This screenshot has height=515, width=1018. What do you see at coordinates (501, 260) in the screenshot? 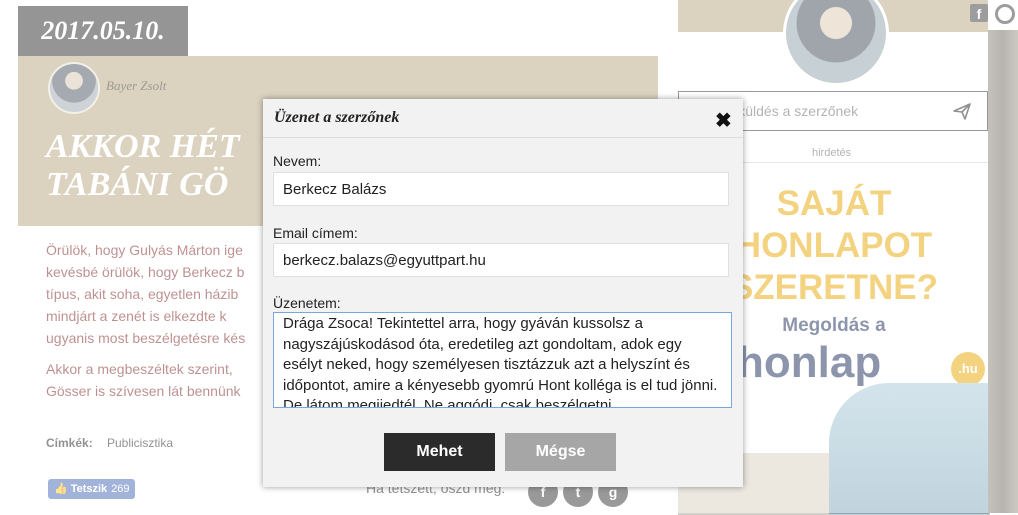
I see `email-field` at bounding box center [501, 260].